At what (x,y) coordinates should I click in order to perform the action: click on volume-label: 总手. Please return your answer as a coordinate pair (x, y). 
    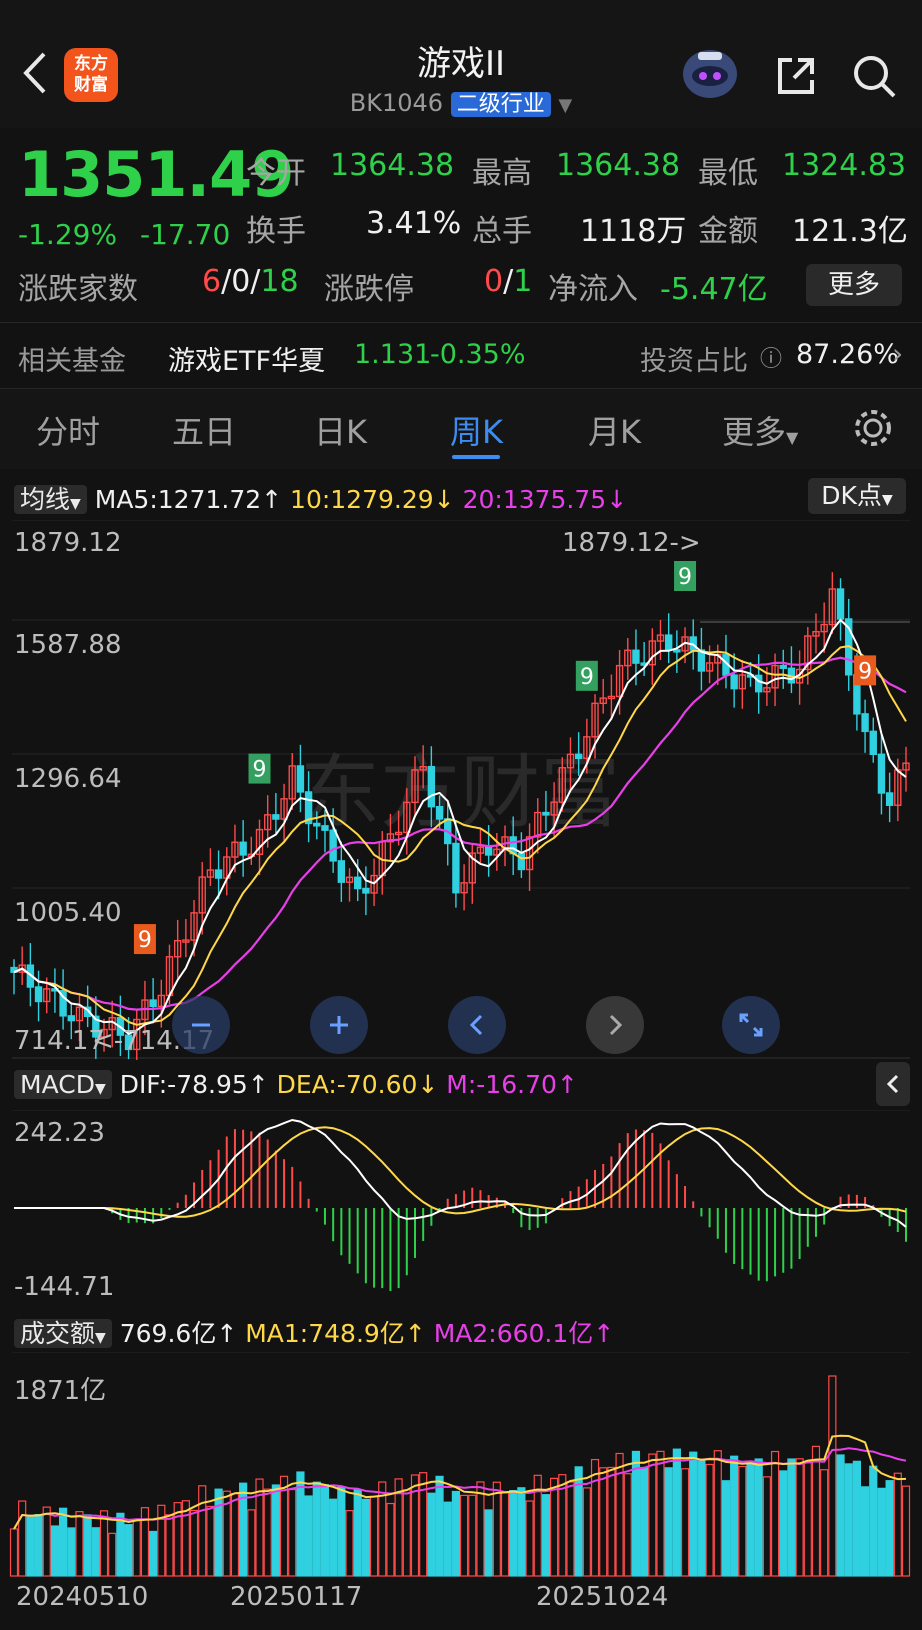
    Looking at the image, I should click on (502, 231).